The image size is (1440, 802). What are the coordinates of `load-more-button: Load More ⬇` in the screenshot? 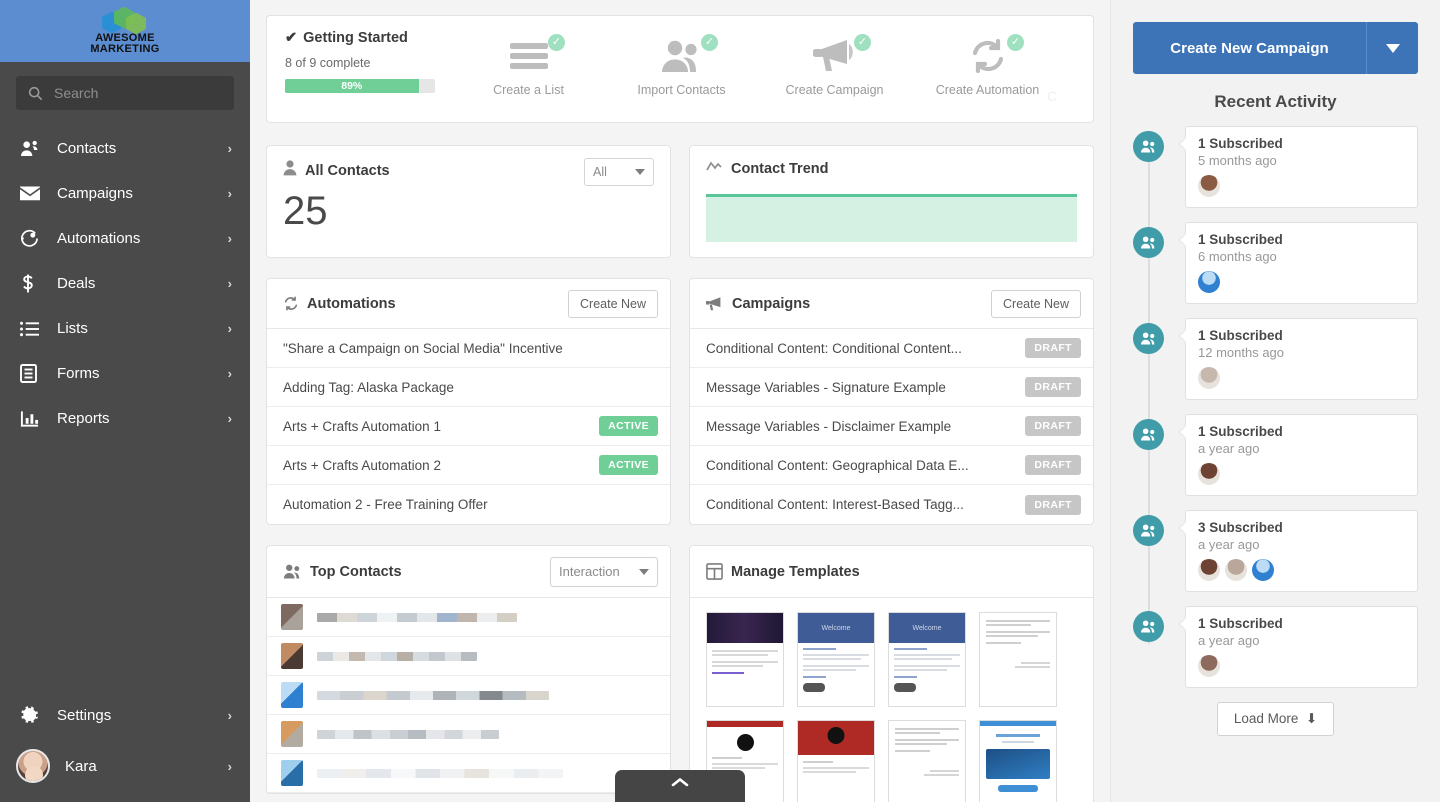 It's located at (1275, 719).